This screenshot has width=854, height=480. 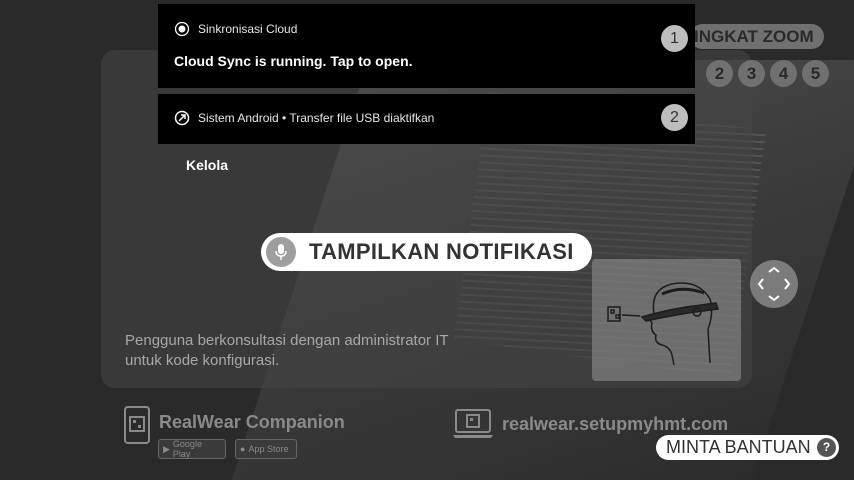 What do you see at coordinates (207, 165) in the screenshot?
I see `manage-notifications-button: Kelola` at bounding box center [207, 165].